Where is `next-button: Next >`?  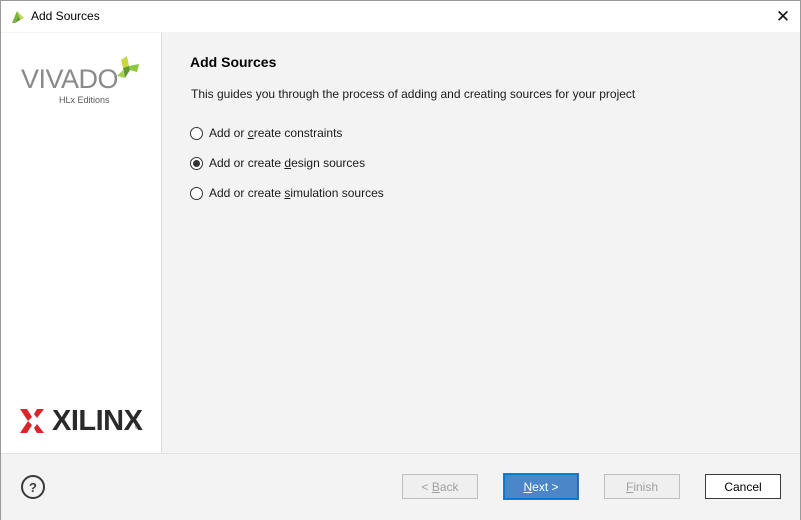
next-button: Next > is located at coordinates (541, 486).